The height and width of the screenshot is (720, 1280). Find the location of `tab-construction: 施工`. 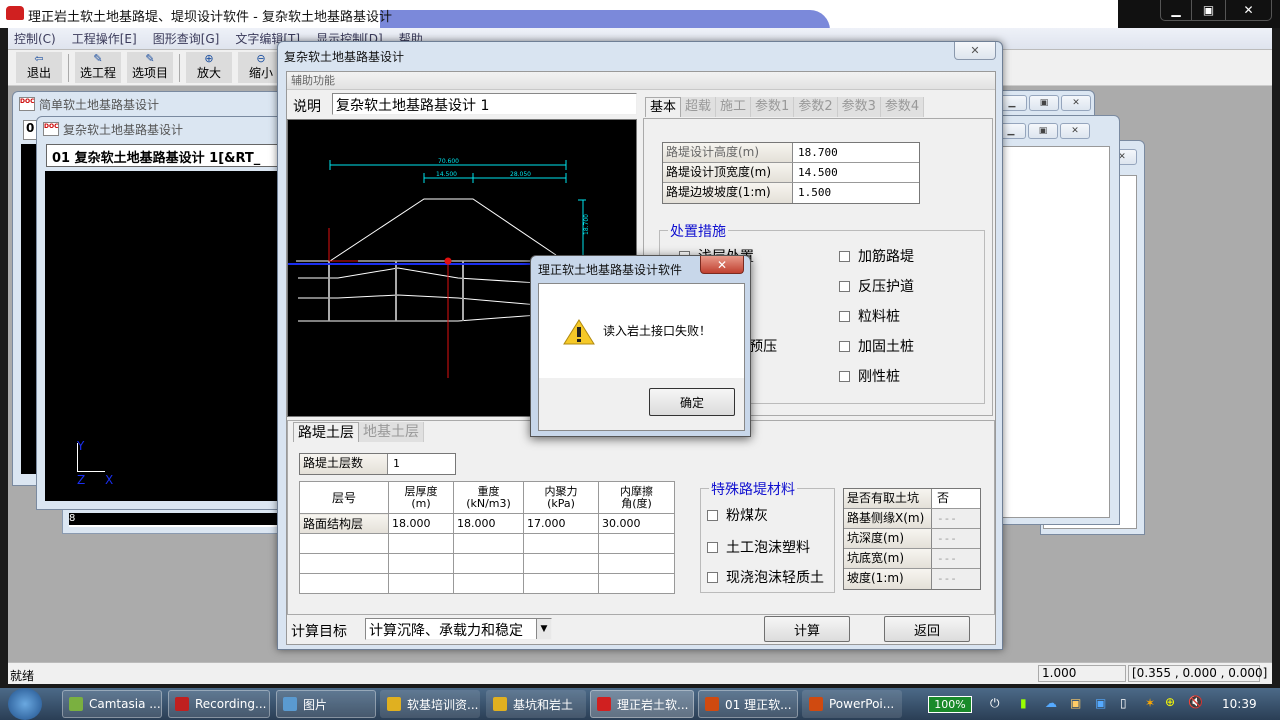

tab-construction: 施工 is located at coordinates (734, 107).